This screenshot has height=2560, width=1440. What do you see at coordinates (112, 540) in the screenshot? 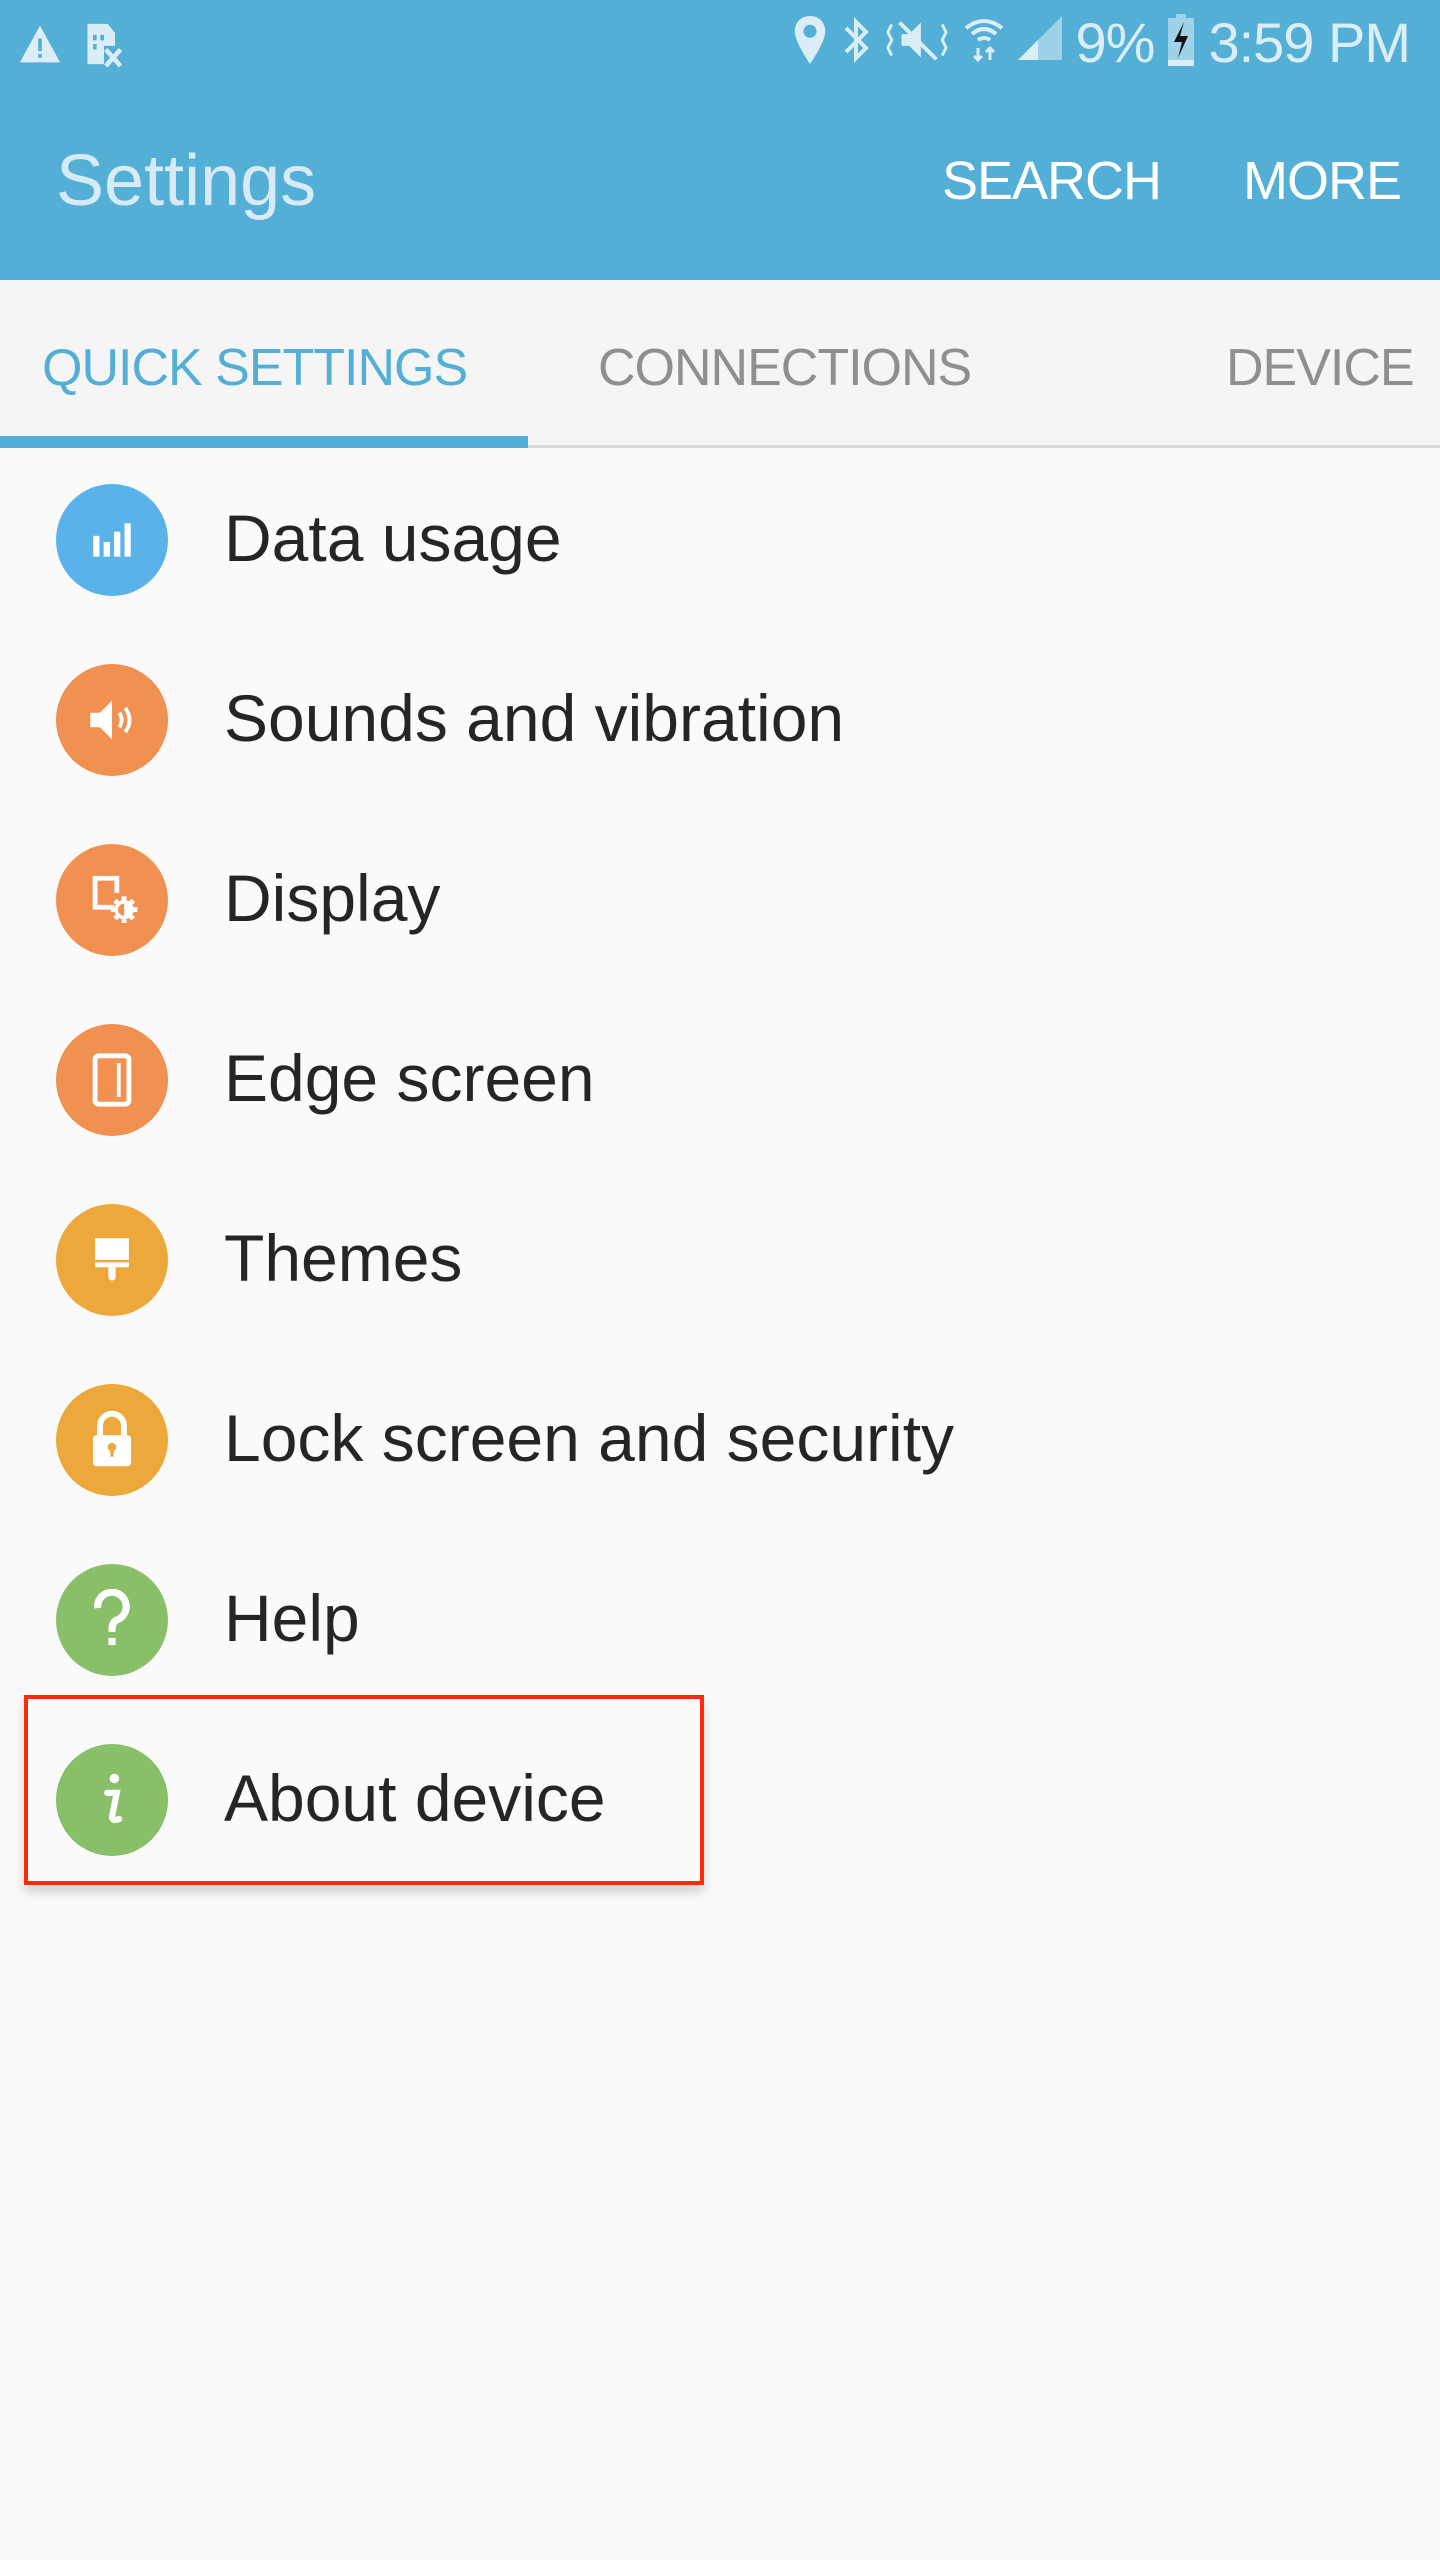
I see `data-usage-icon` at bounding box center [112, 540].